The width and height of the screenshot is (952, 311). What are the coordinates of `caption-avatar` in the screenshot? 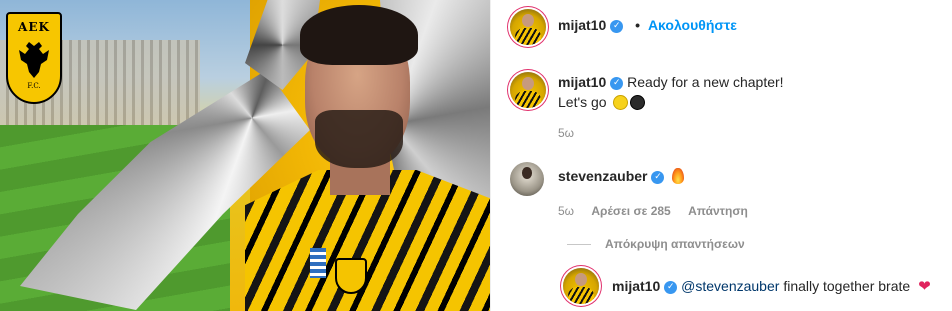 It's located at (528, 90).